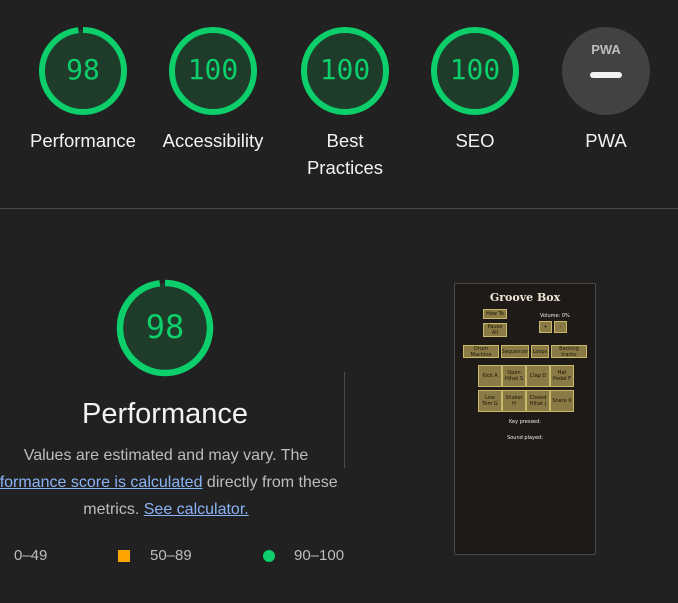 The width and height of the screenshot is (678, 603). Describe the element at coordinates (270, 482) in the screenshot. I see `desc-text: directly from these` at that location.